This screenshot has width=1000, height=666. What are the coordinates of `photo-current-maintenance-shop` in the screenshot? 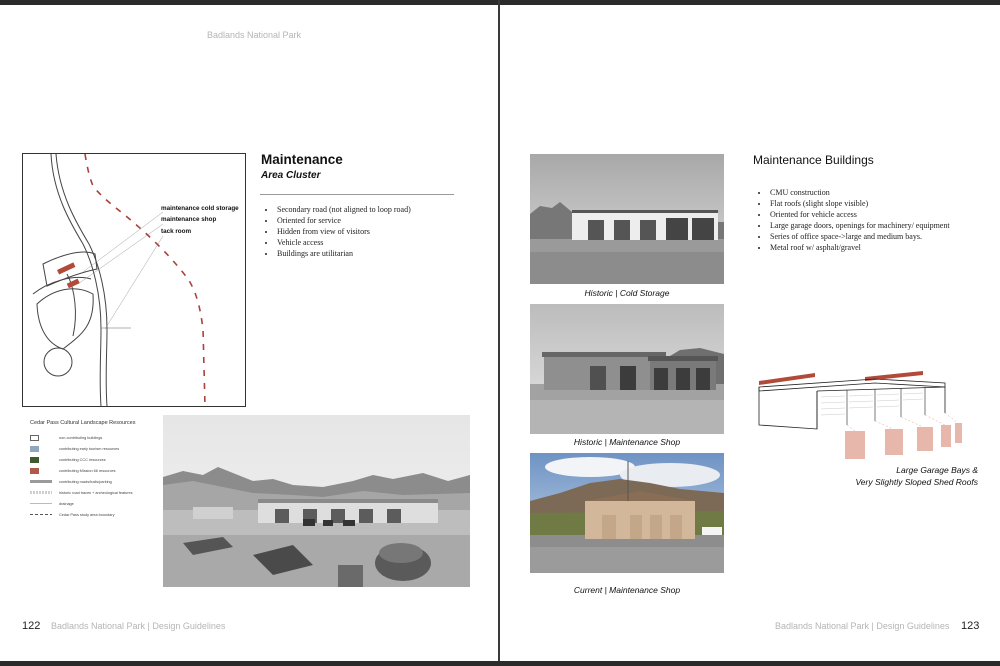 It's located at (627, 513).